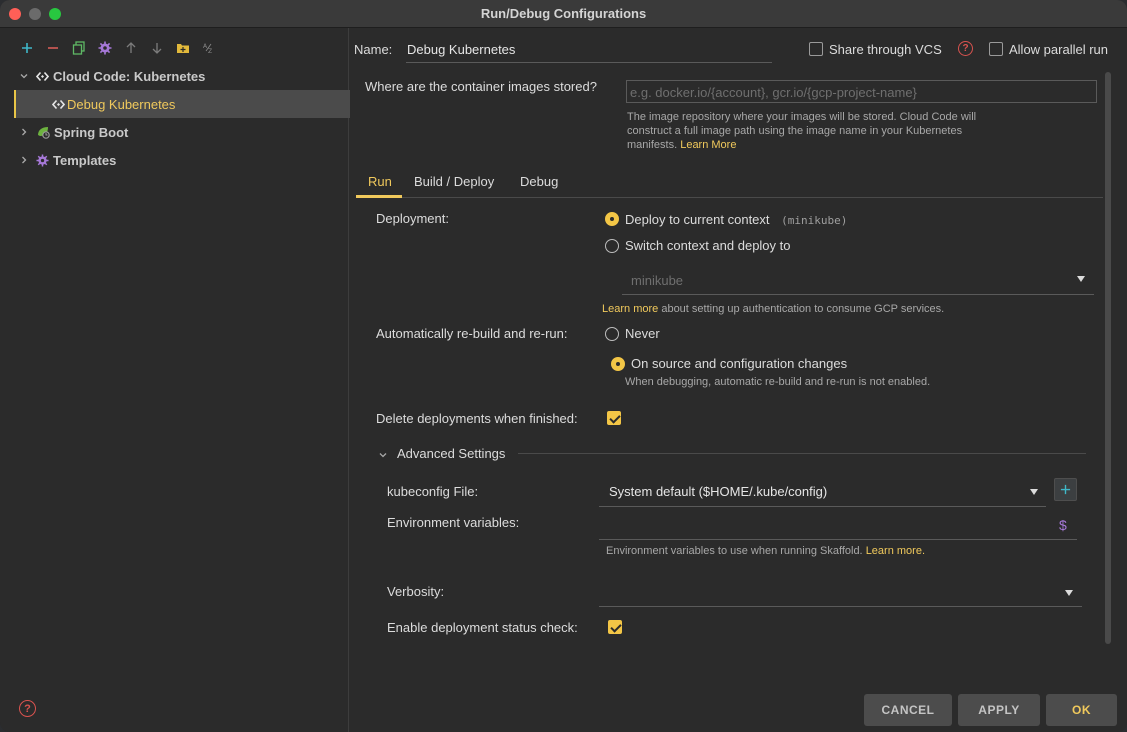 The height and width of the screenshot is (732, 1127). I want to click on sidebar-toolbar: AZ, so click(118, 48).